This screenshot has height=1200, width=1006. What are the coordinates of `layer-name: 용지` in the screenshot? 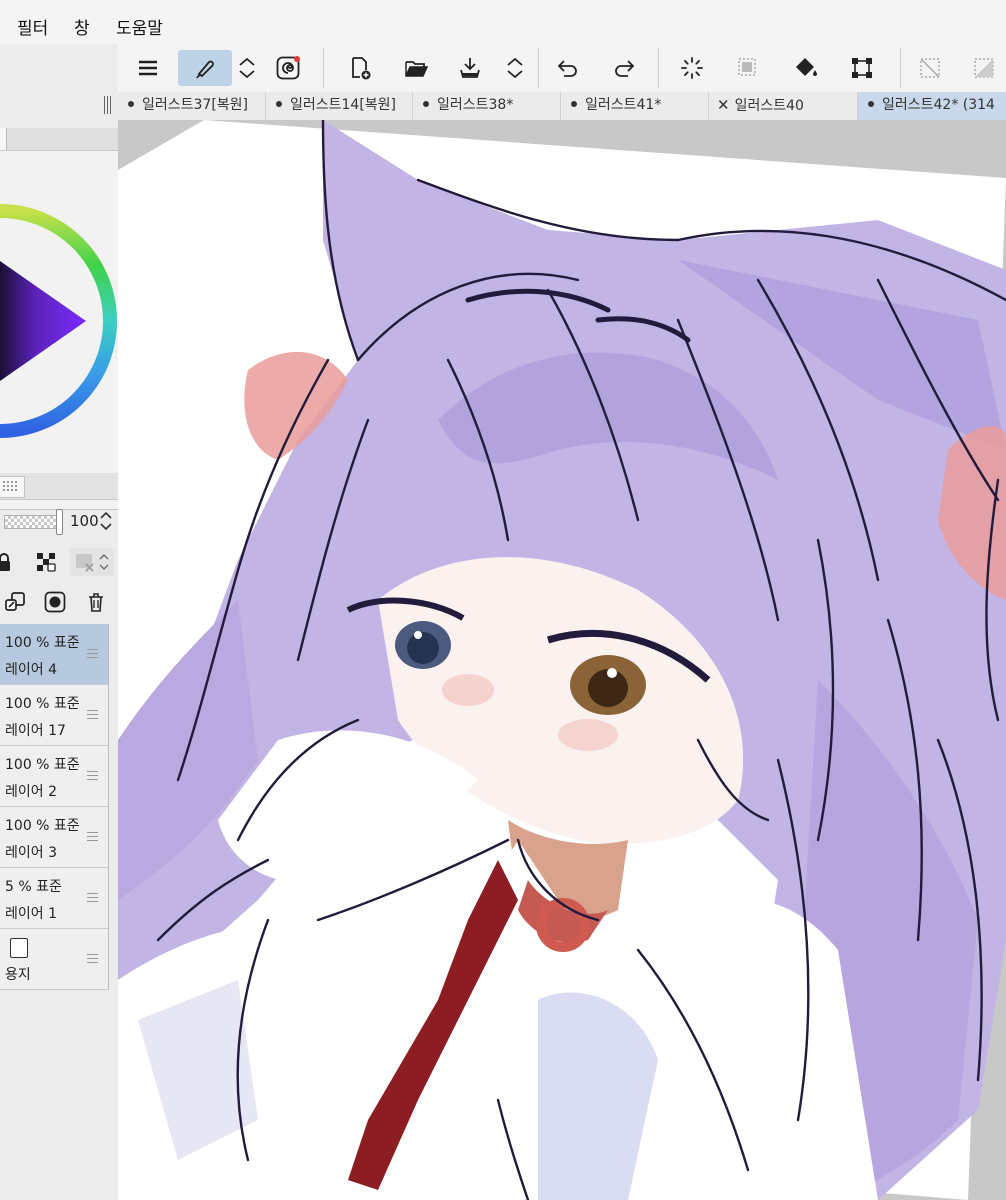 It's located at (18, 975).